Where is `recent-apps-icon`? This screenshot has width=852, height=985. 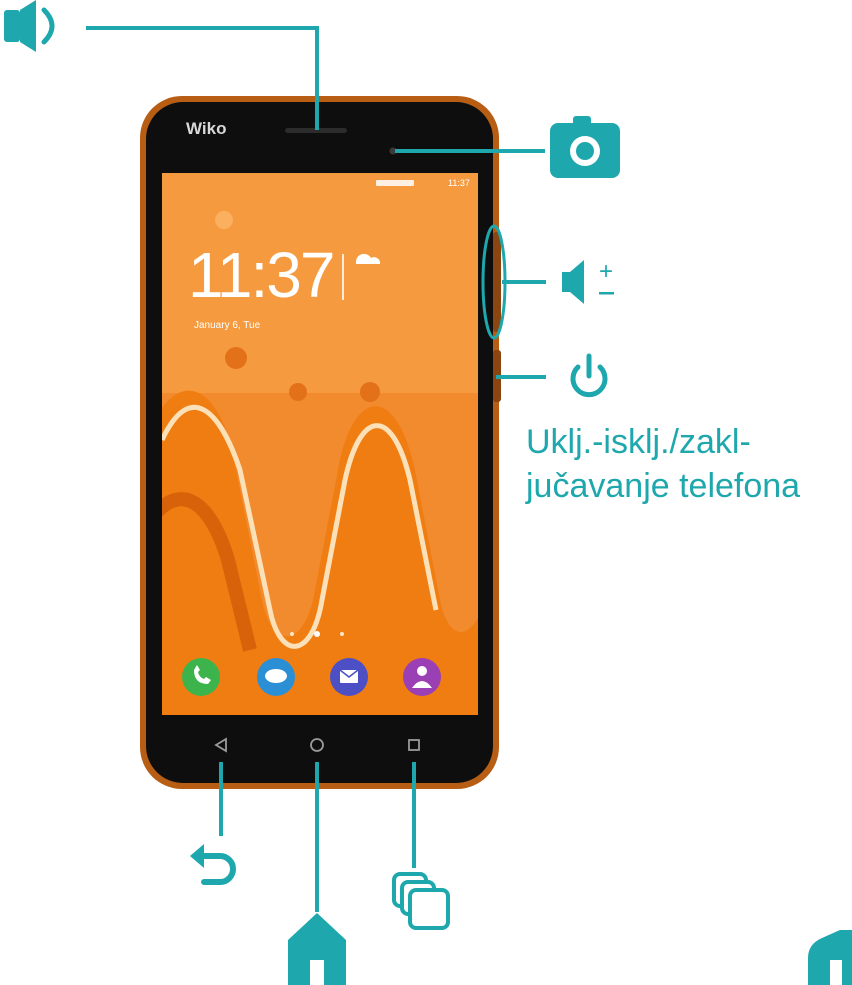 recent-apps-icon is located at coordinates (421, 901).